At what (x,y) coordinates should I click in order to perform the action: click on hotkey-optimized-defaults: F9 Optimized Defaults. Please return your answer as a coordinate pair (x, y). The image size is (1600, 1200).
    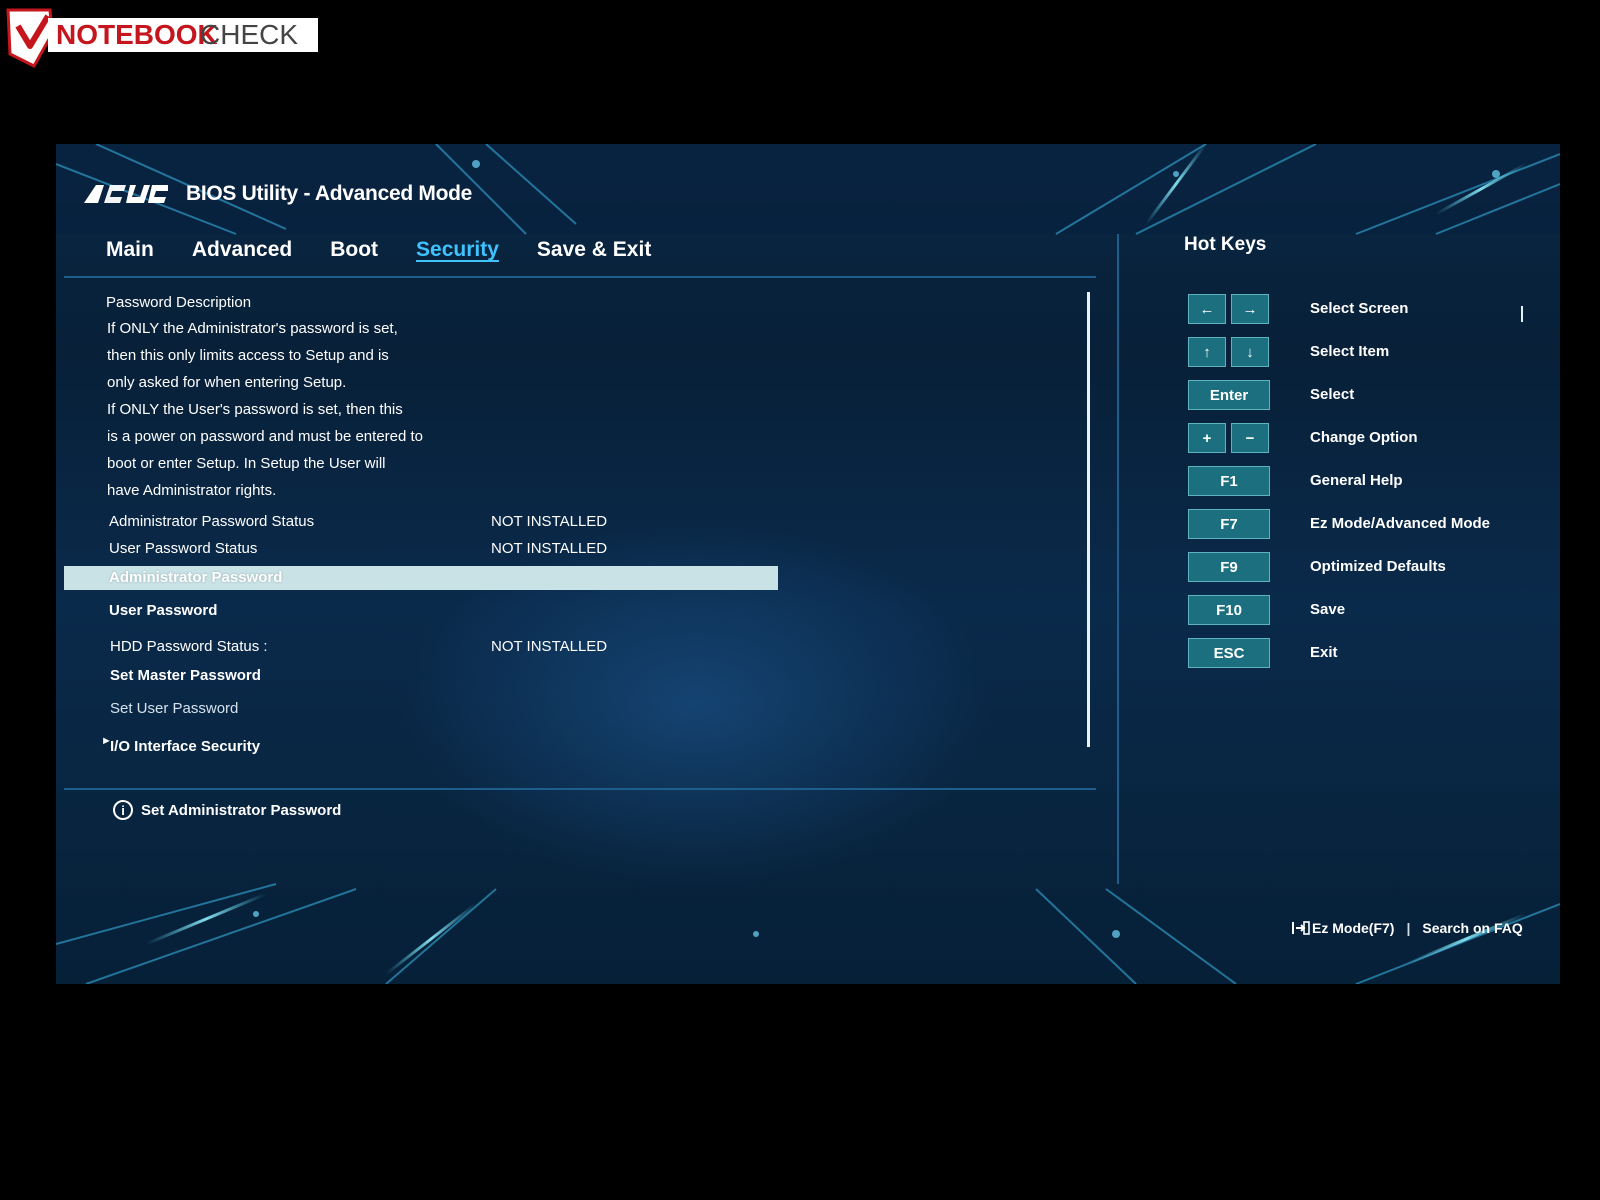
    Looking at the image, I should click on (1368, 569).